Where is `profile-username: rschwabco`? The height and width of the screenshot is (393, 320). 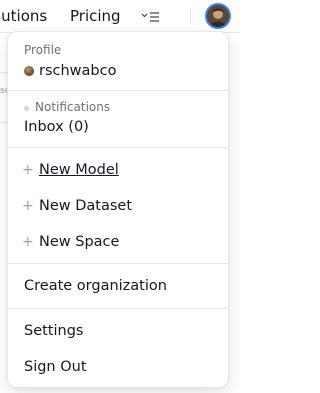 profile-username: rschwabco is located at coordinates (78, 71).